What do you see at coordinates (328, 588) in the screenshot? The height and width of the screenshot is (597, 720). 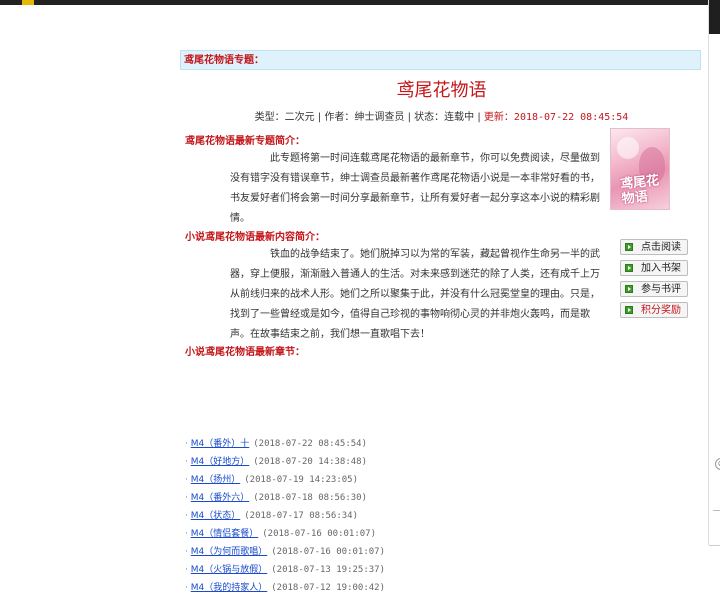 I see `chapter-time: (2018-07-12 19:00:42)` at bounding box center [328, 588].